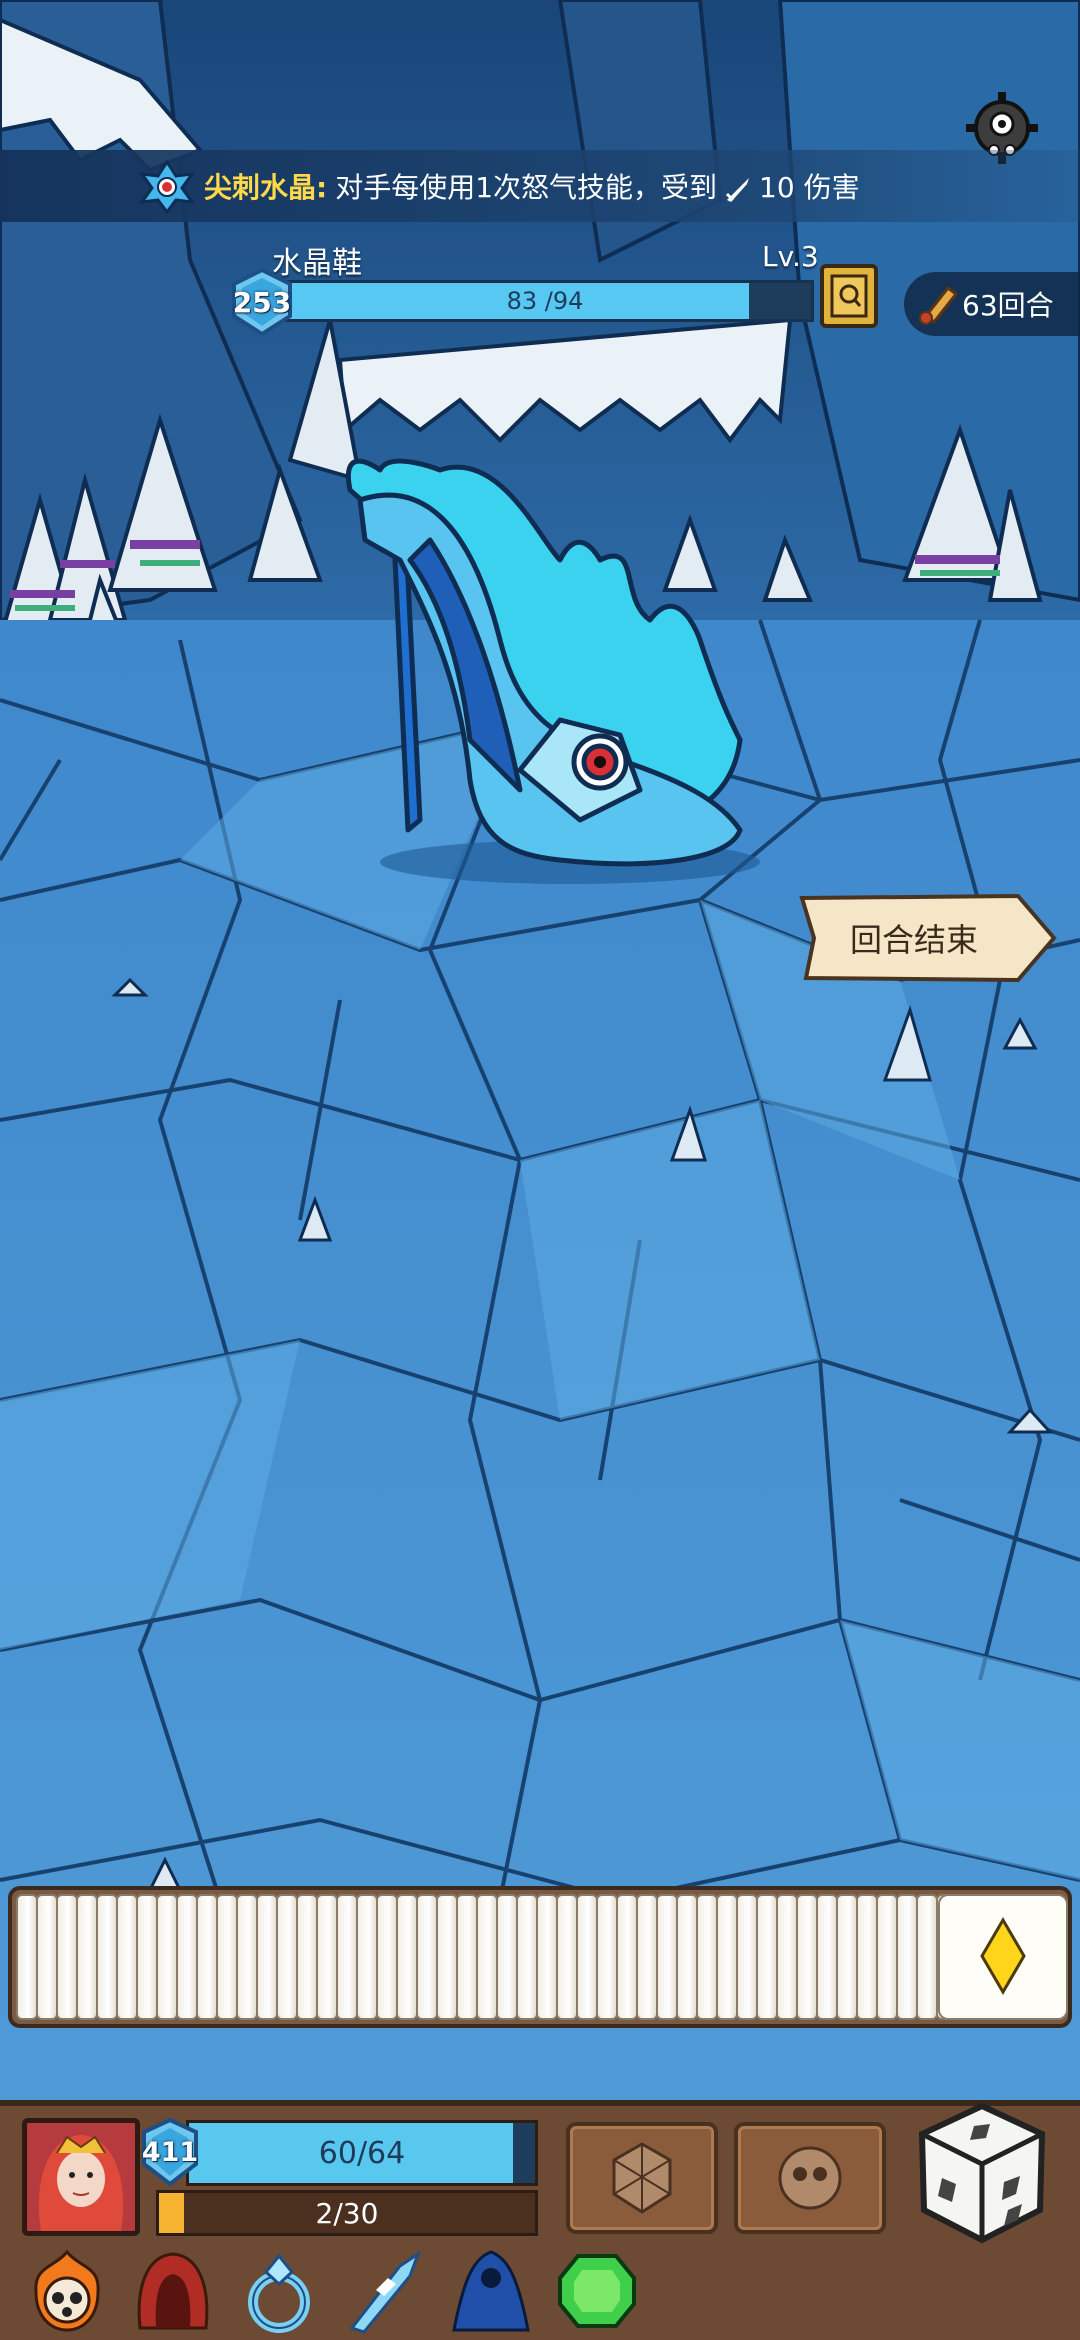  I want to click on player-rage-text: 2/30, so click(347, 2213).